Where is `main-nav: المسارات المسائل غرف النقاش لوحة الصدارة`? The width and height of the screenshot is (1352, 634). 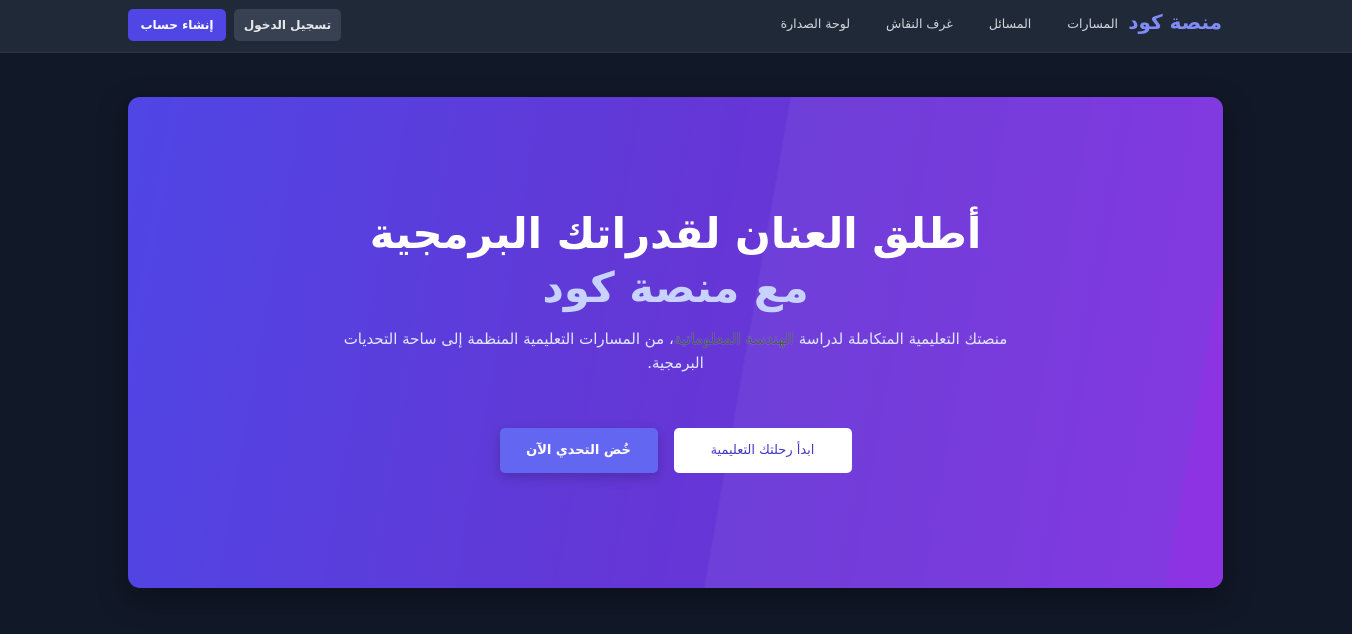
main-nav: المسارات المسائل غرف النقاش لوحة الصدارة is located at coordinates (949, 23).